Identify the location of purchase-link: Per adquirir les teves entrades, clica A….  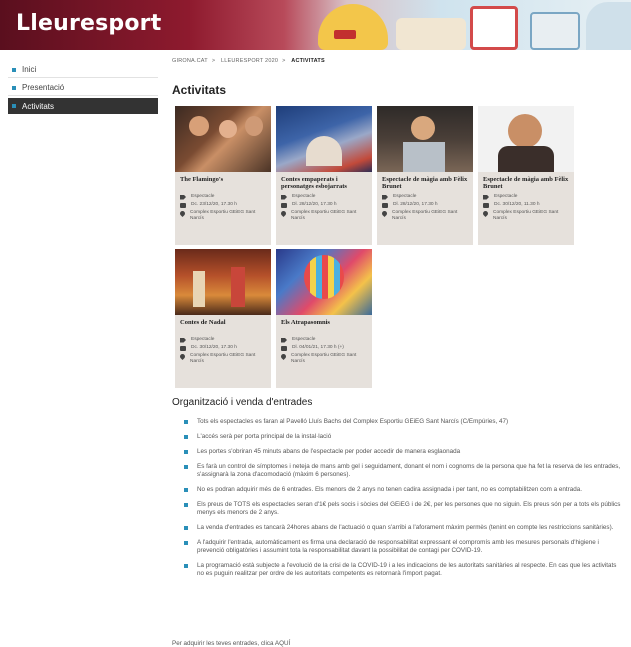
(231, 643).